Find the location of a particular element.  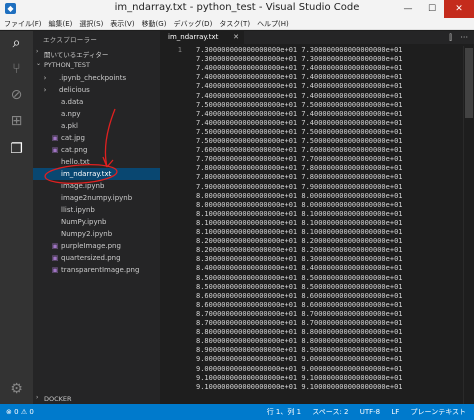

tree-item-file: a.pkl is located at coordinates (96, 126).